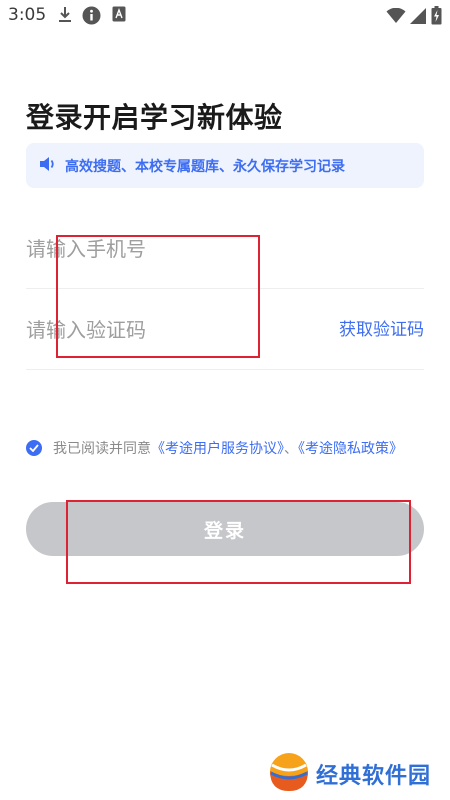 This screenshot has width=450, height=800. I want to click on watermark: 经典软件园, so click(359, 774).